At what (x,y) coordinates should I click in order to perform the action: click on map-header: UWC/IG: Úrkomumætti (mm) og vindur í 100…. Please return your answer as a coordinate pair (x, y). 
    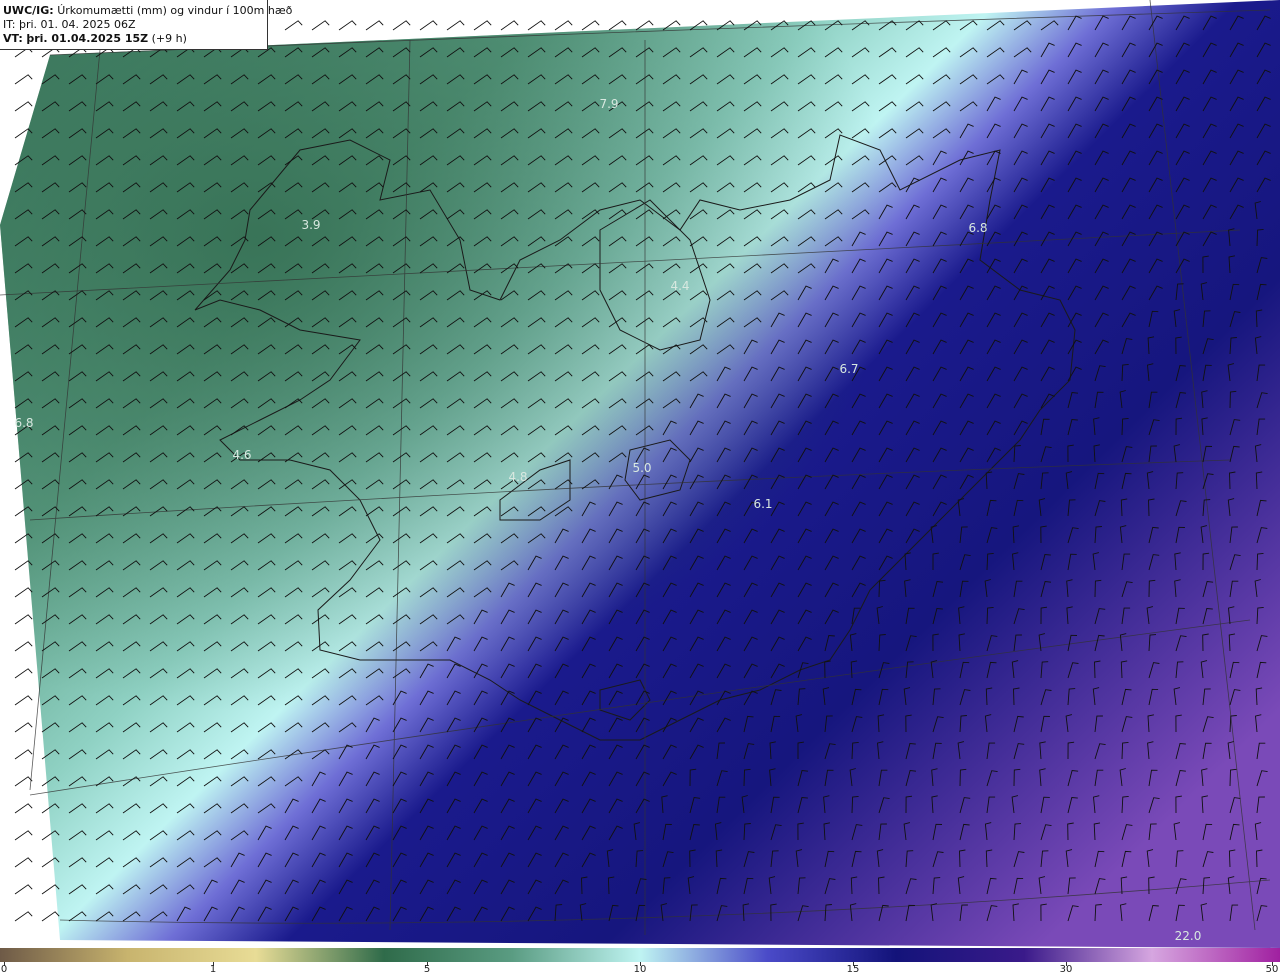
    Looking at the image, I should click on (146, 25).